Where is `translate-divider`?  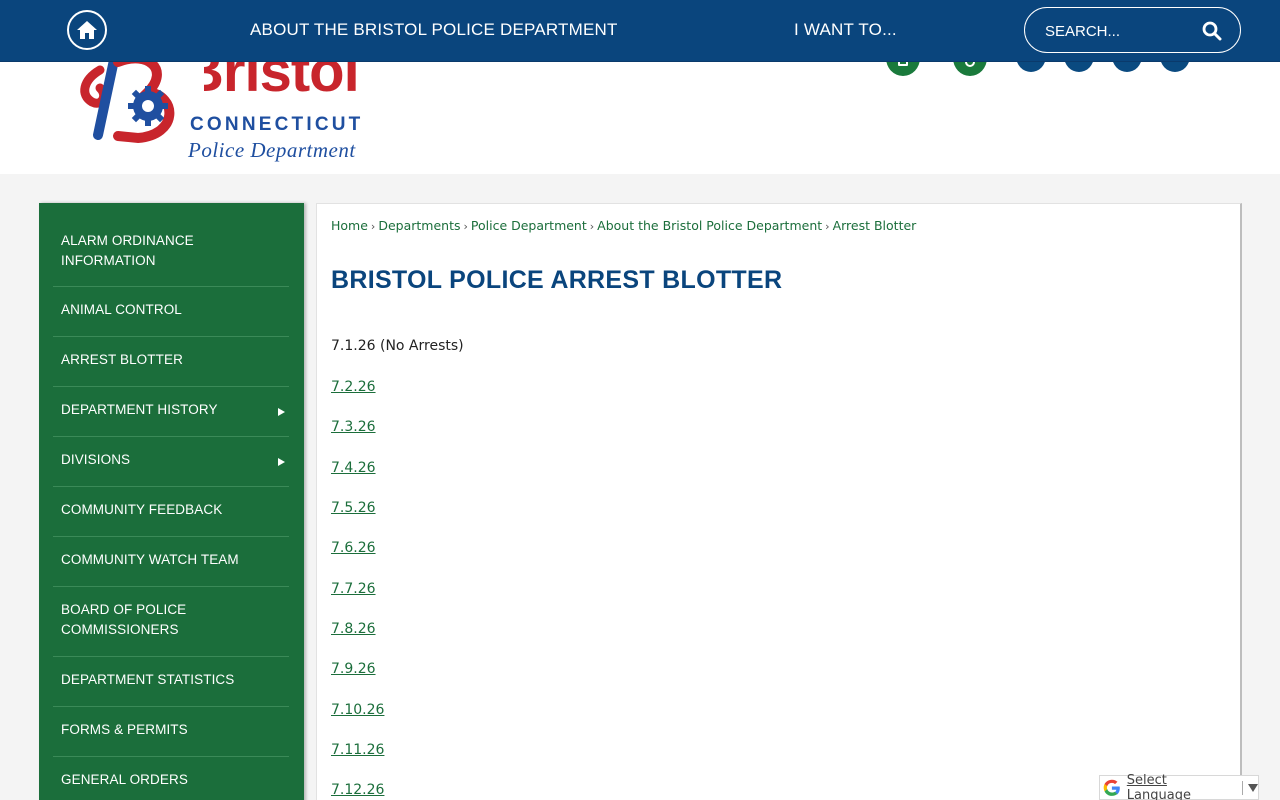 translate-divider is located at coordinates (1242, 787).